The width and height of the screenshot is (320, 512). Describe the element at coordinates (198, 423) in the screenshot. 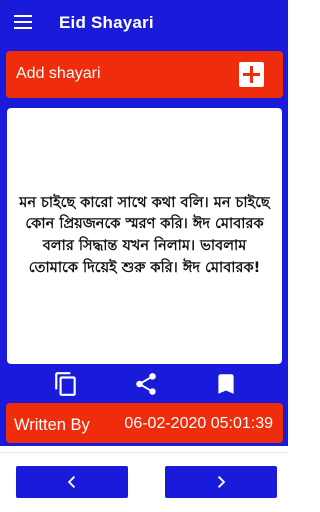

I see `written-date: 06-02-2020 05:01:39` at that location.